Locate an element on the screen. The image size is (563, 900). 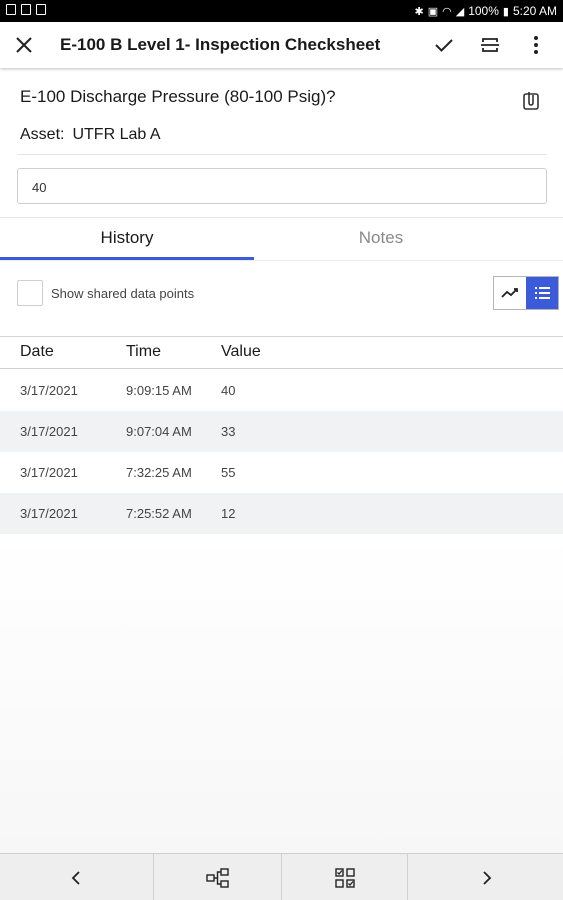
more-options-button is located at coordinates (536, 45).